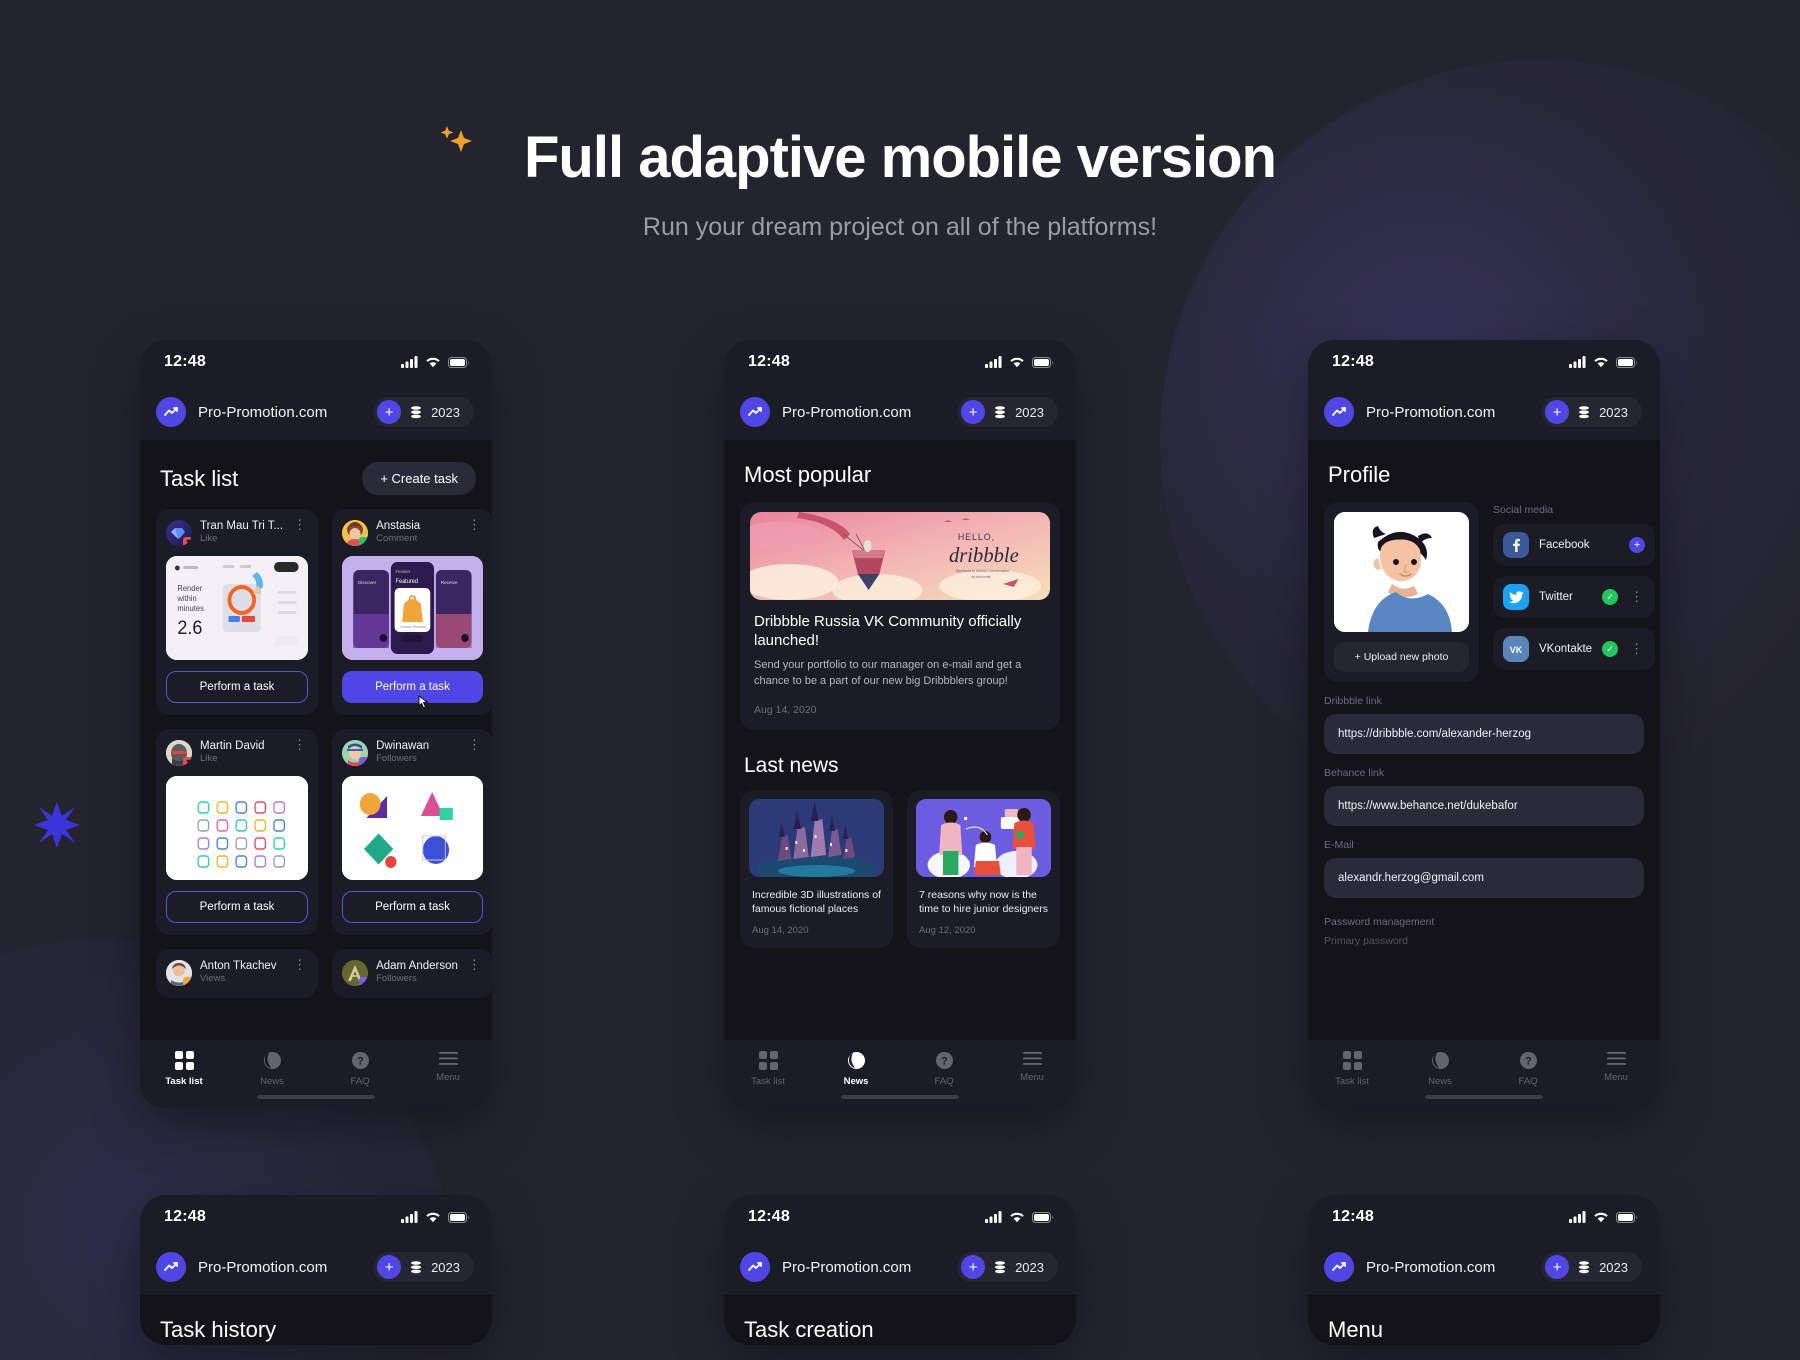 The image size is (1800, 1360). What do you see at coordinates (263, 412) in the screenshot?
I see `brand-name: Pro-Promotion.com` at bounding box center [263, 412].